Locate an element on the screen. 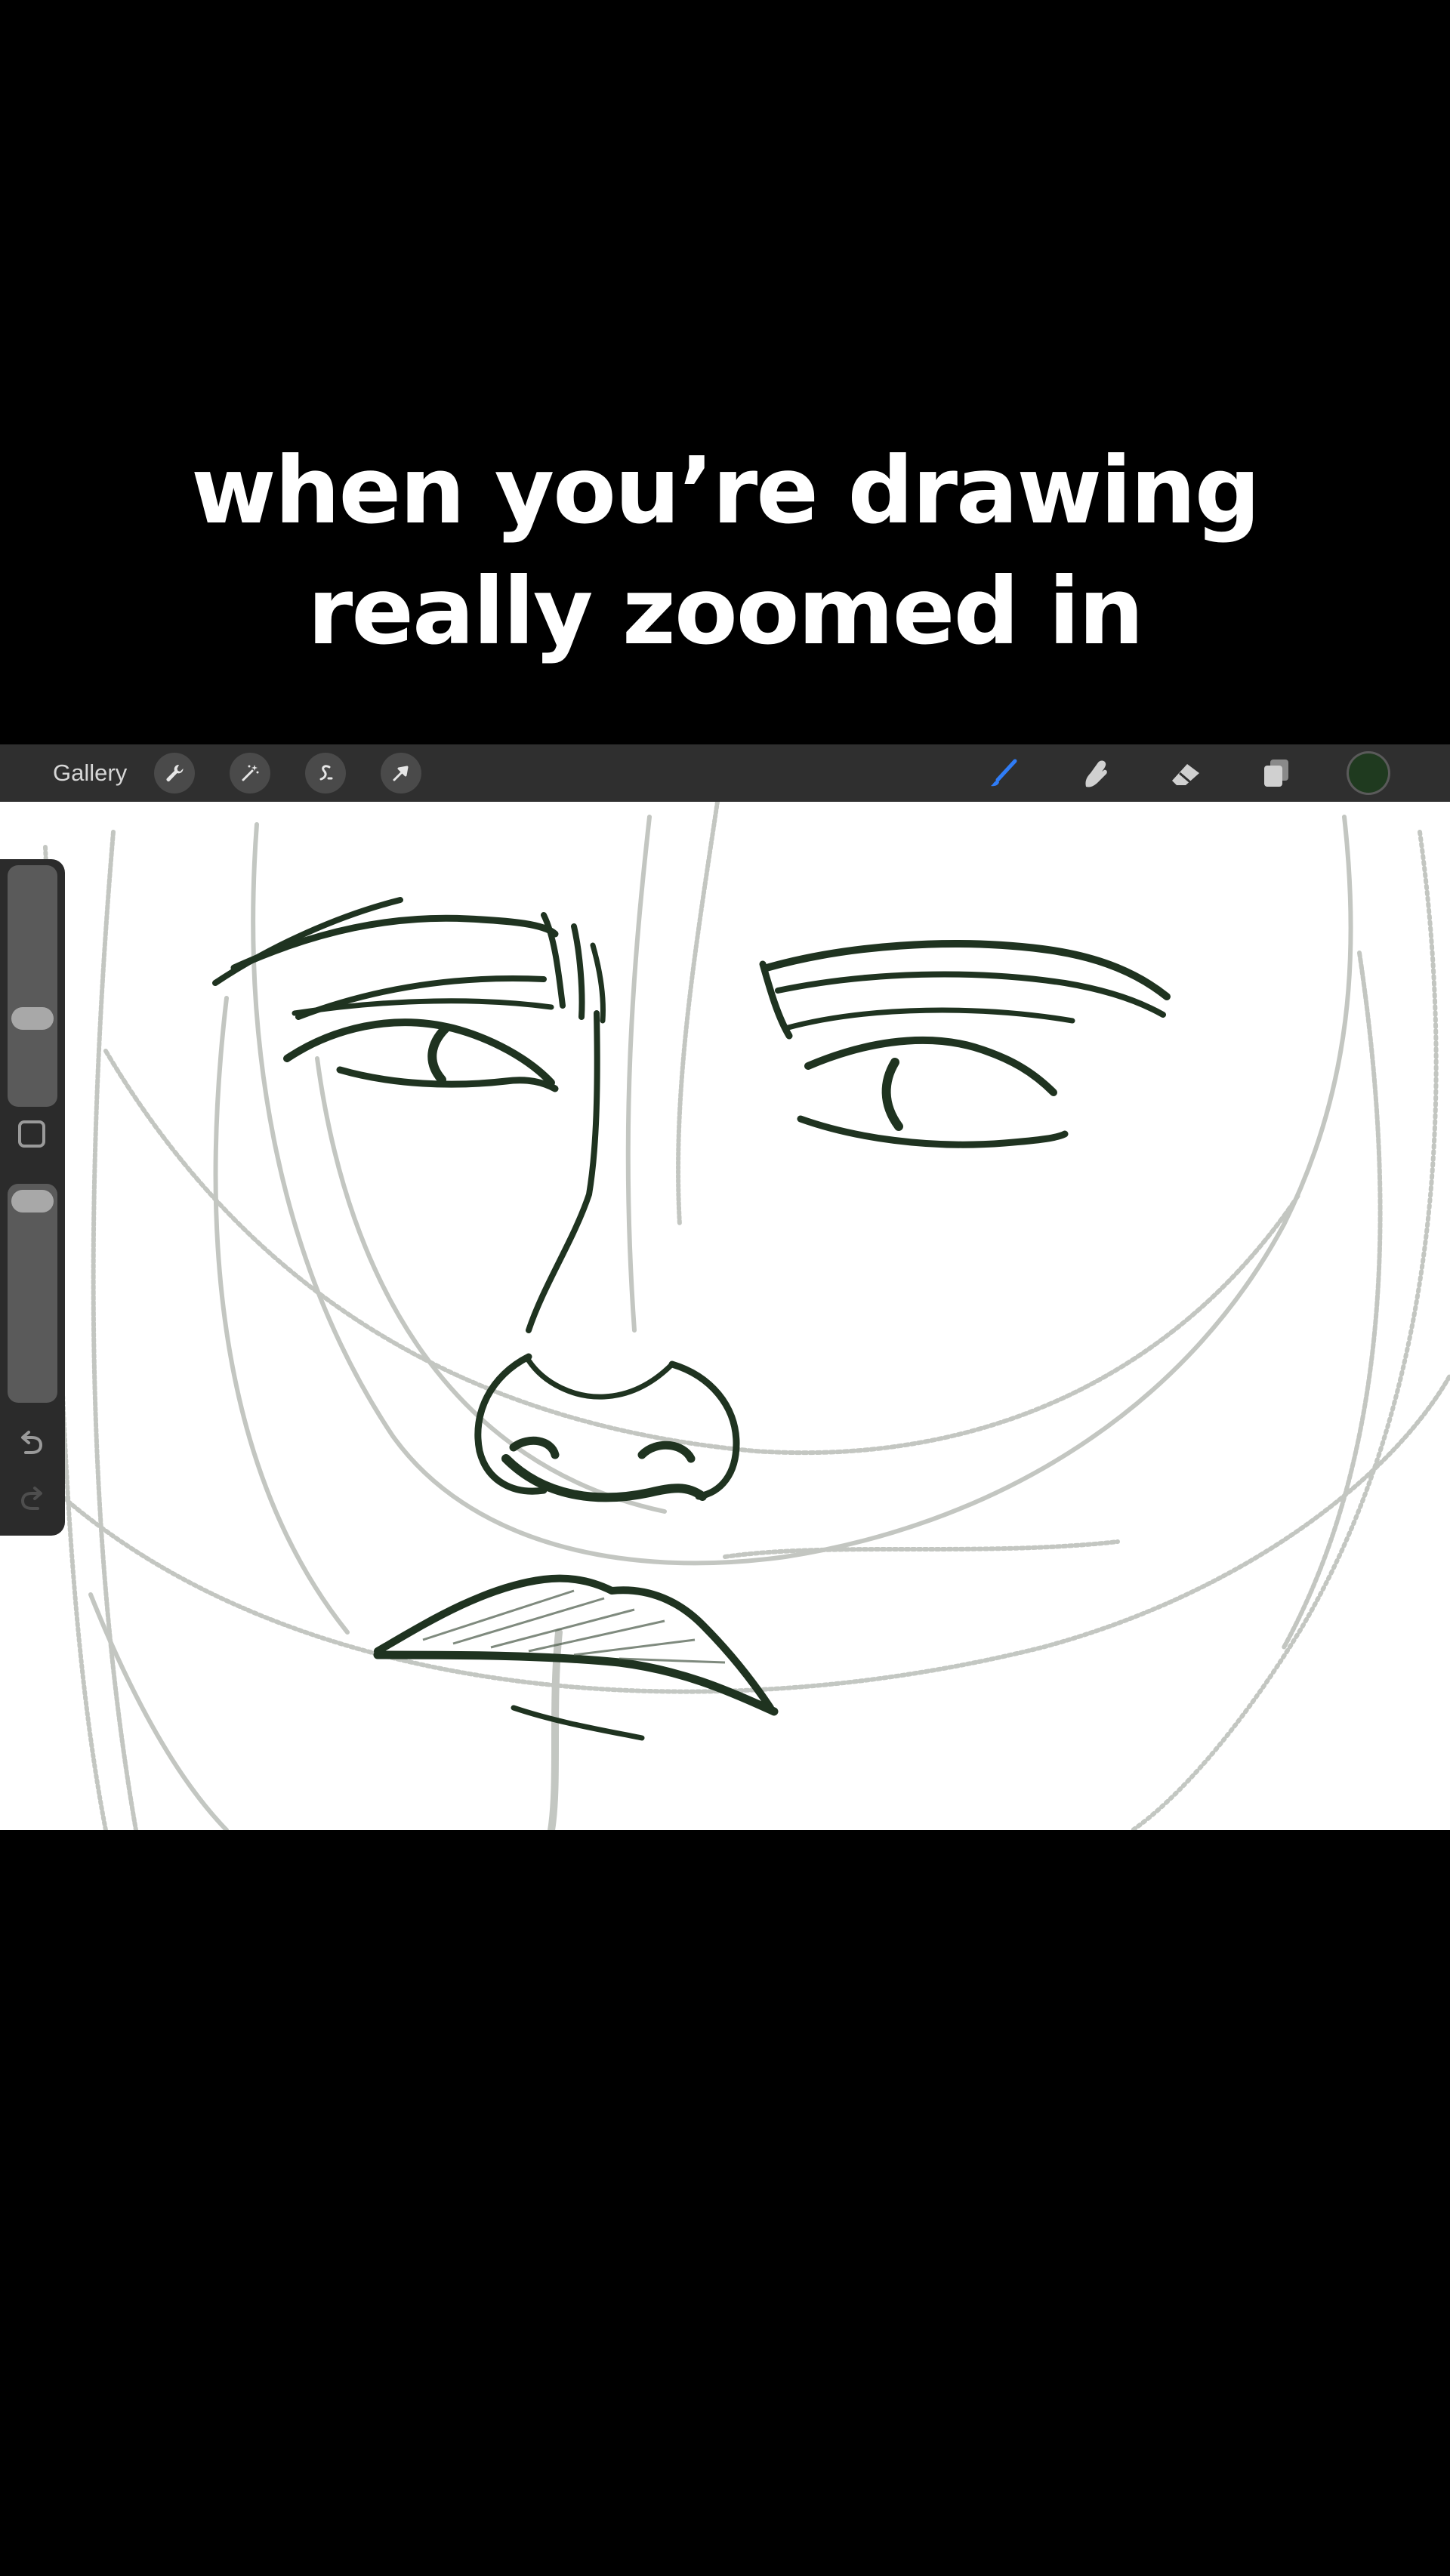  actions-button is located at coordinates (174, 773).